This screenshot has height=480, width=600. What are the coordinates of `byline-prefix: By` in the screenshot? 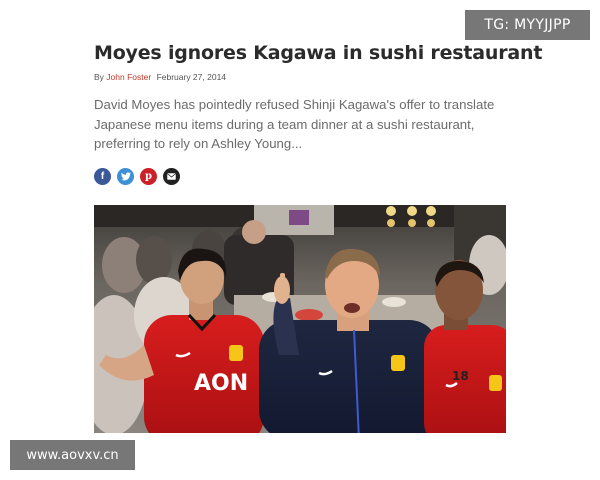 It's located at (99, 77).